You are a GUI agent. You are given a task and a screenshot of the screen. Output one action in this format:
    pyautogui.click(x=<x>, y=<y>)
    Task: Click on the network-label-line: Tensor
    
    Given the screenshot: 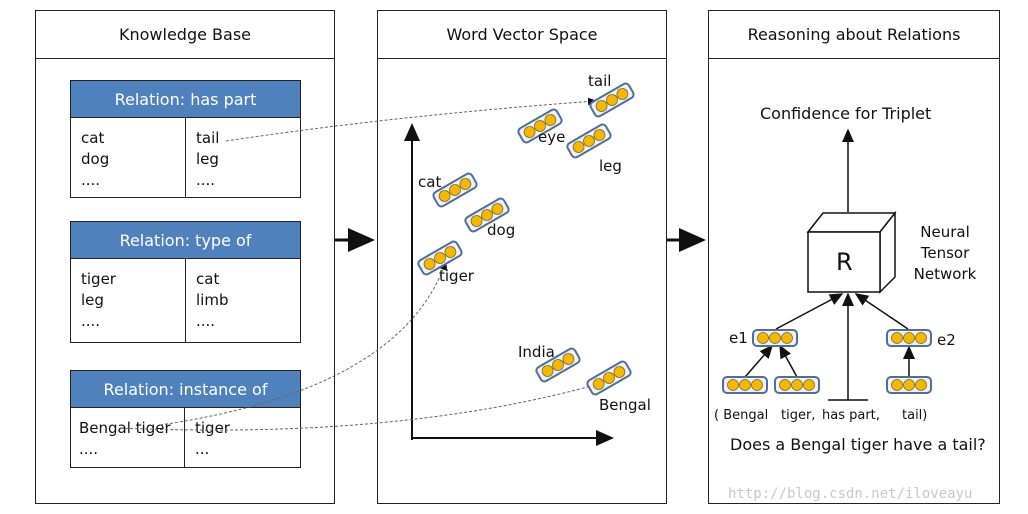 What is the action you would take?
    pyautogui.click(x=945, y=253)
    